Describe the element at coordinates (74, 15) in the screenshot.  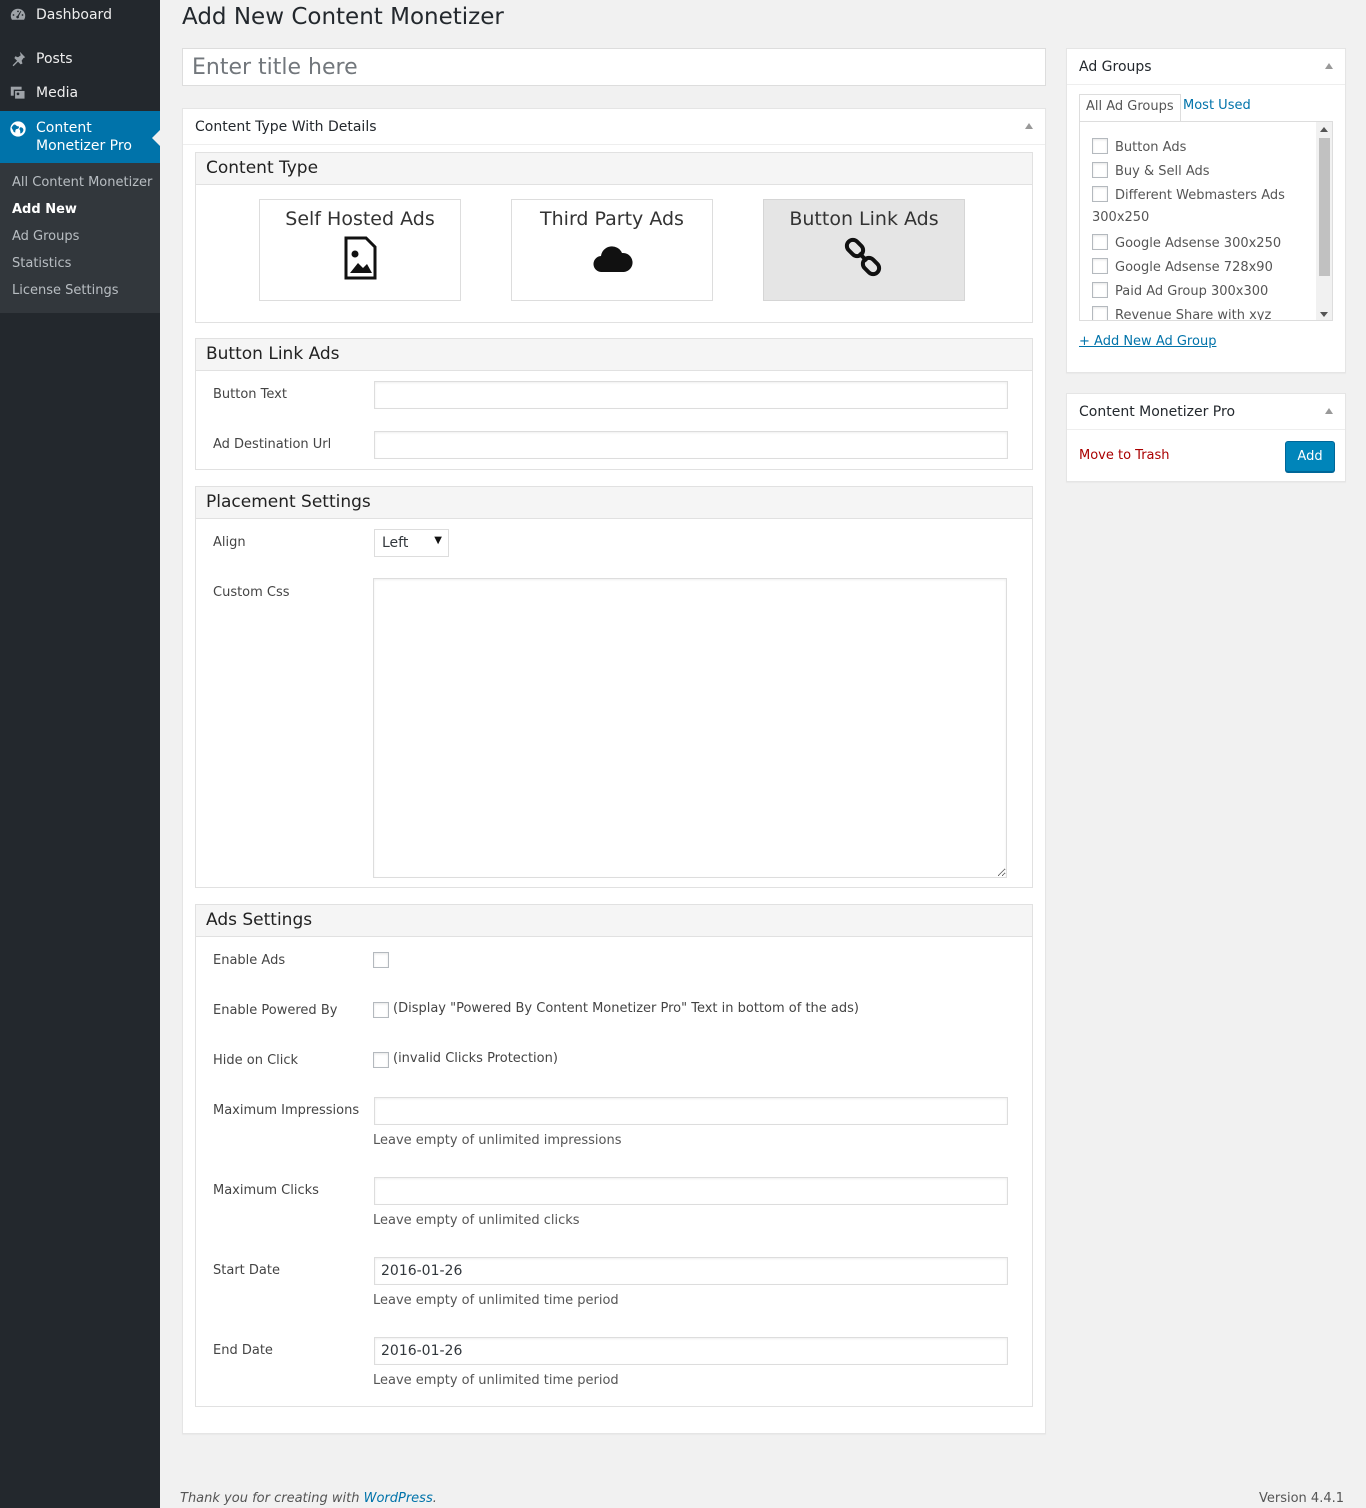
I see `menu-label: Dashboard` at that location.